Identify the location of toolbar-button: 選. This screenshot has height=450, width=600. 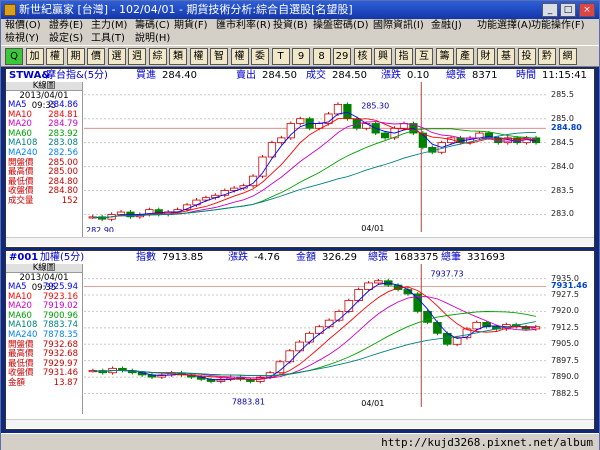
(116, 56).